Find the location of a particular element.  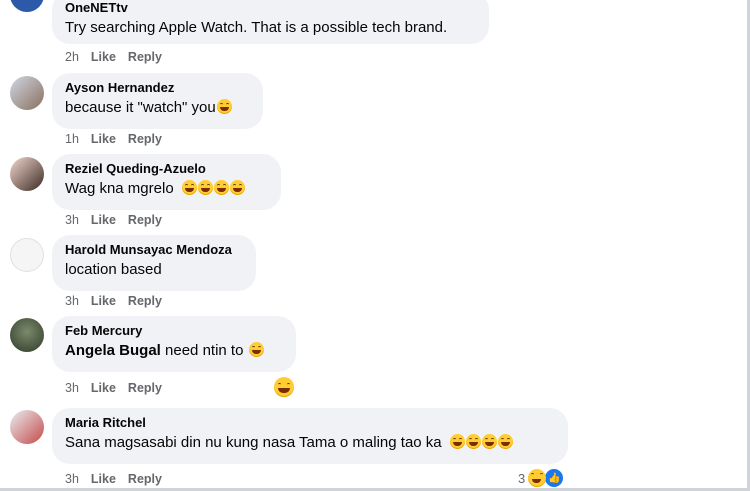

comment-actions: 2h Like Reply is located at coordinates (113, 57).